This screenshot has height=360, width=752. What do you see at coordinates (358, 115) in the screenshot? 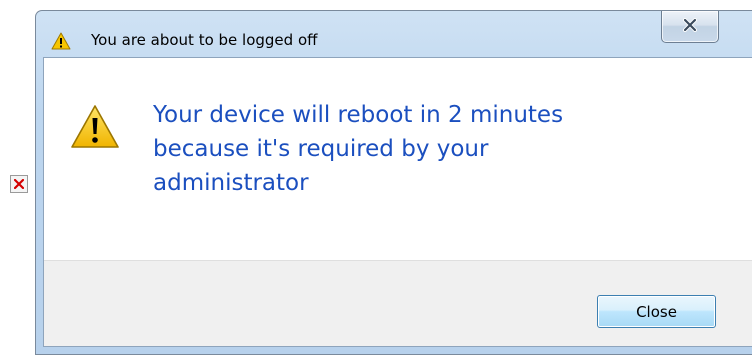
I see `message-line: Your device will reboot in 2 minutes` at bounding box center [358, 115].